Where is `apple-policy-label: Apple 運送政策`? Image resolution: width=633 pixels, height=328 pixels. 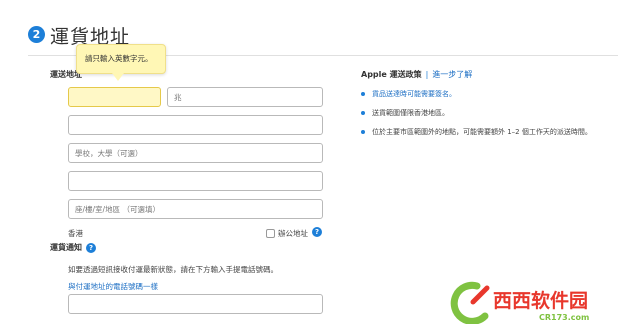
apple-policy-label: Apple 運送政策 is located at coordinates (391, 74).